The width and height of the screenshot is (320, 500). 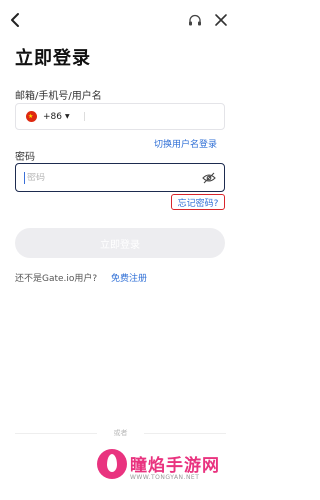 What do you see at coordinates (24, 177) in the screenshot?
I see `text-cursor` at bounding box center [24, 177].